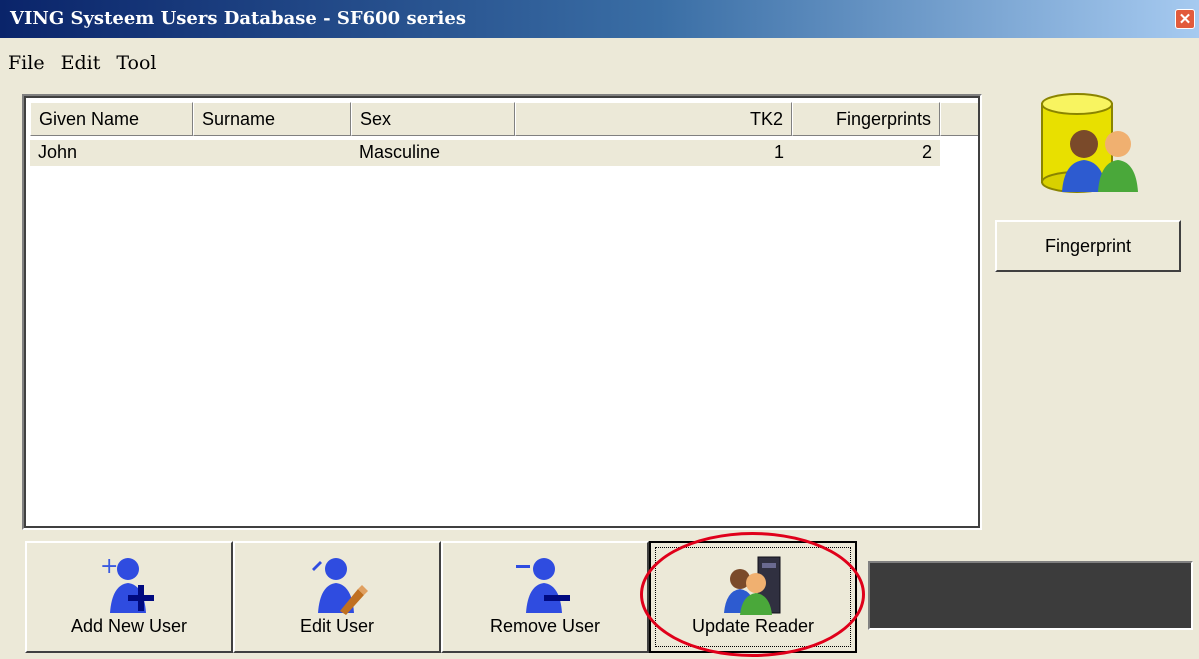 The image size is (1199, 659). I want to click on remove-user-icon, so click(543, 585).